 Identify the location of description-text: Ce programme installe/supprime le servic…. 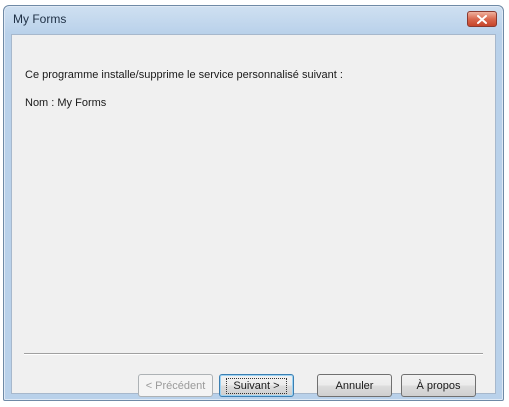
(184, 75).